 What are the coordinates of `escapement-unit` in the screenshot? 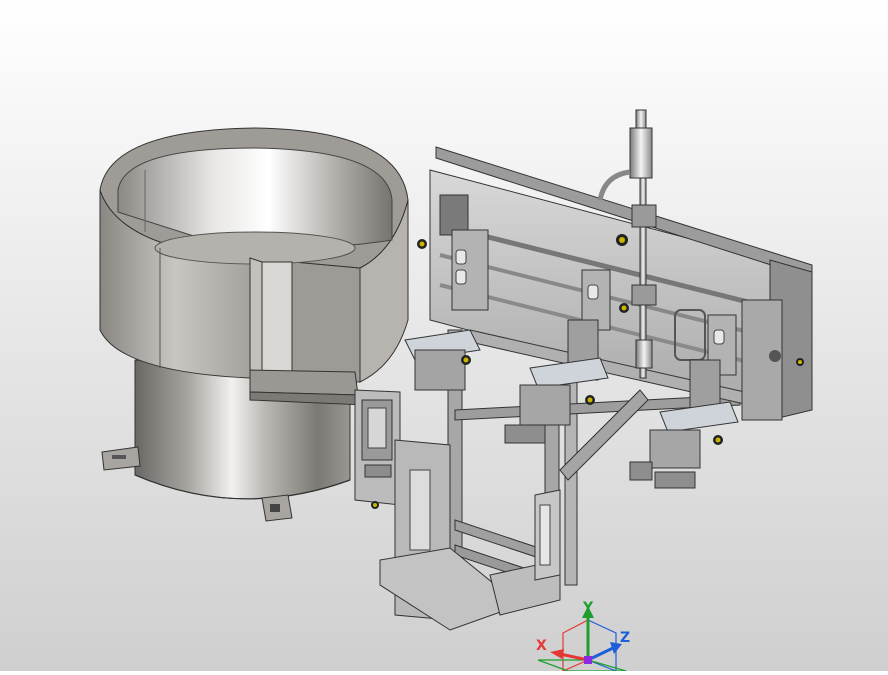 It's located at (377, 449).